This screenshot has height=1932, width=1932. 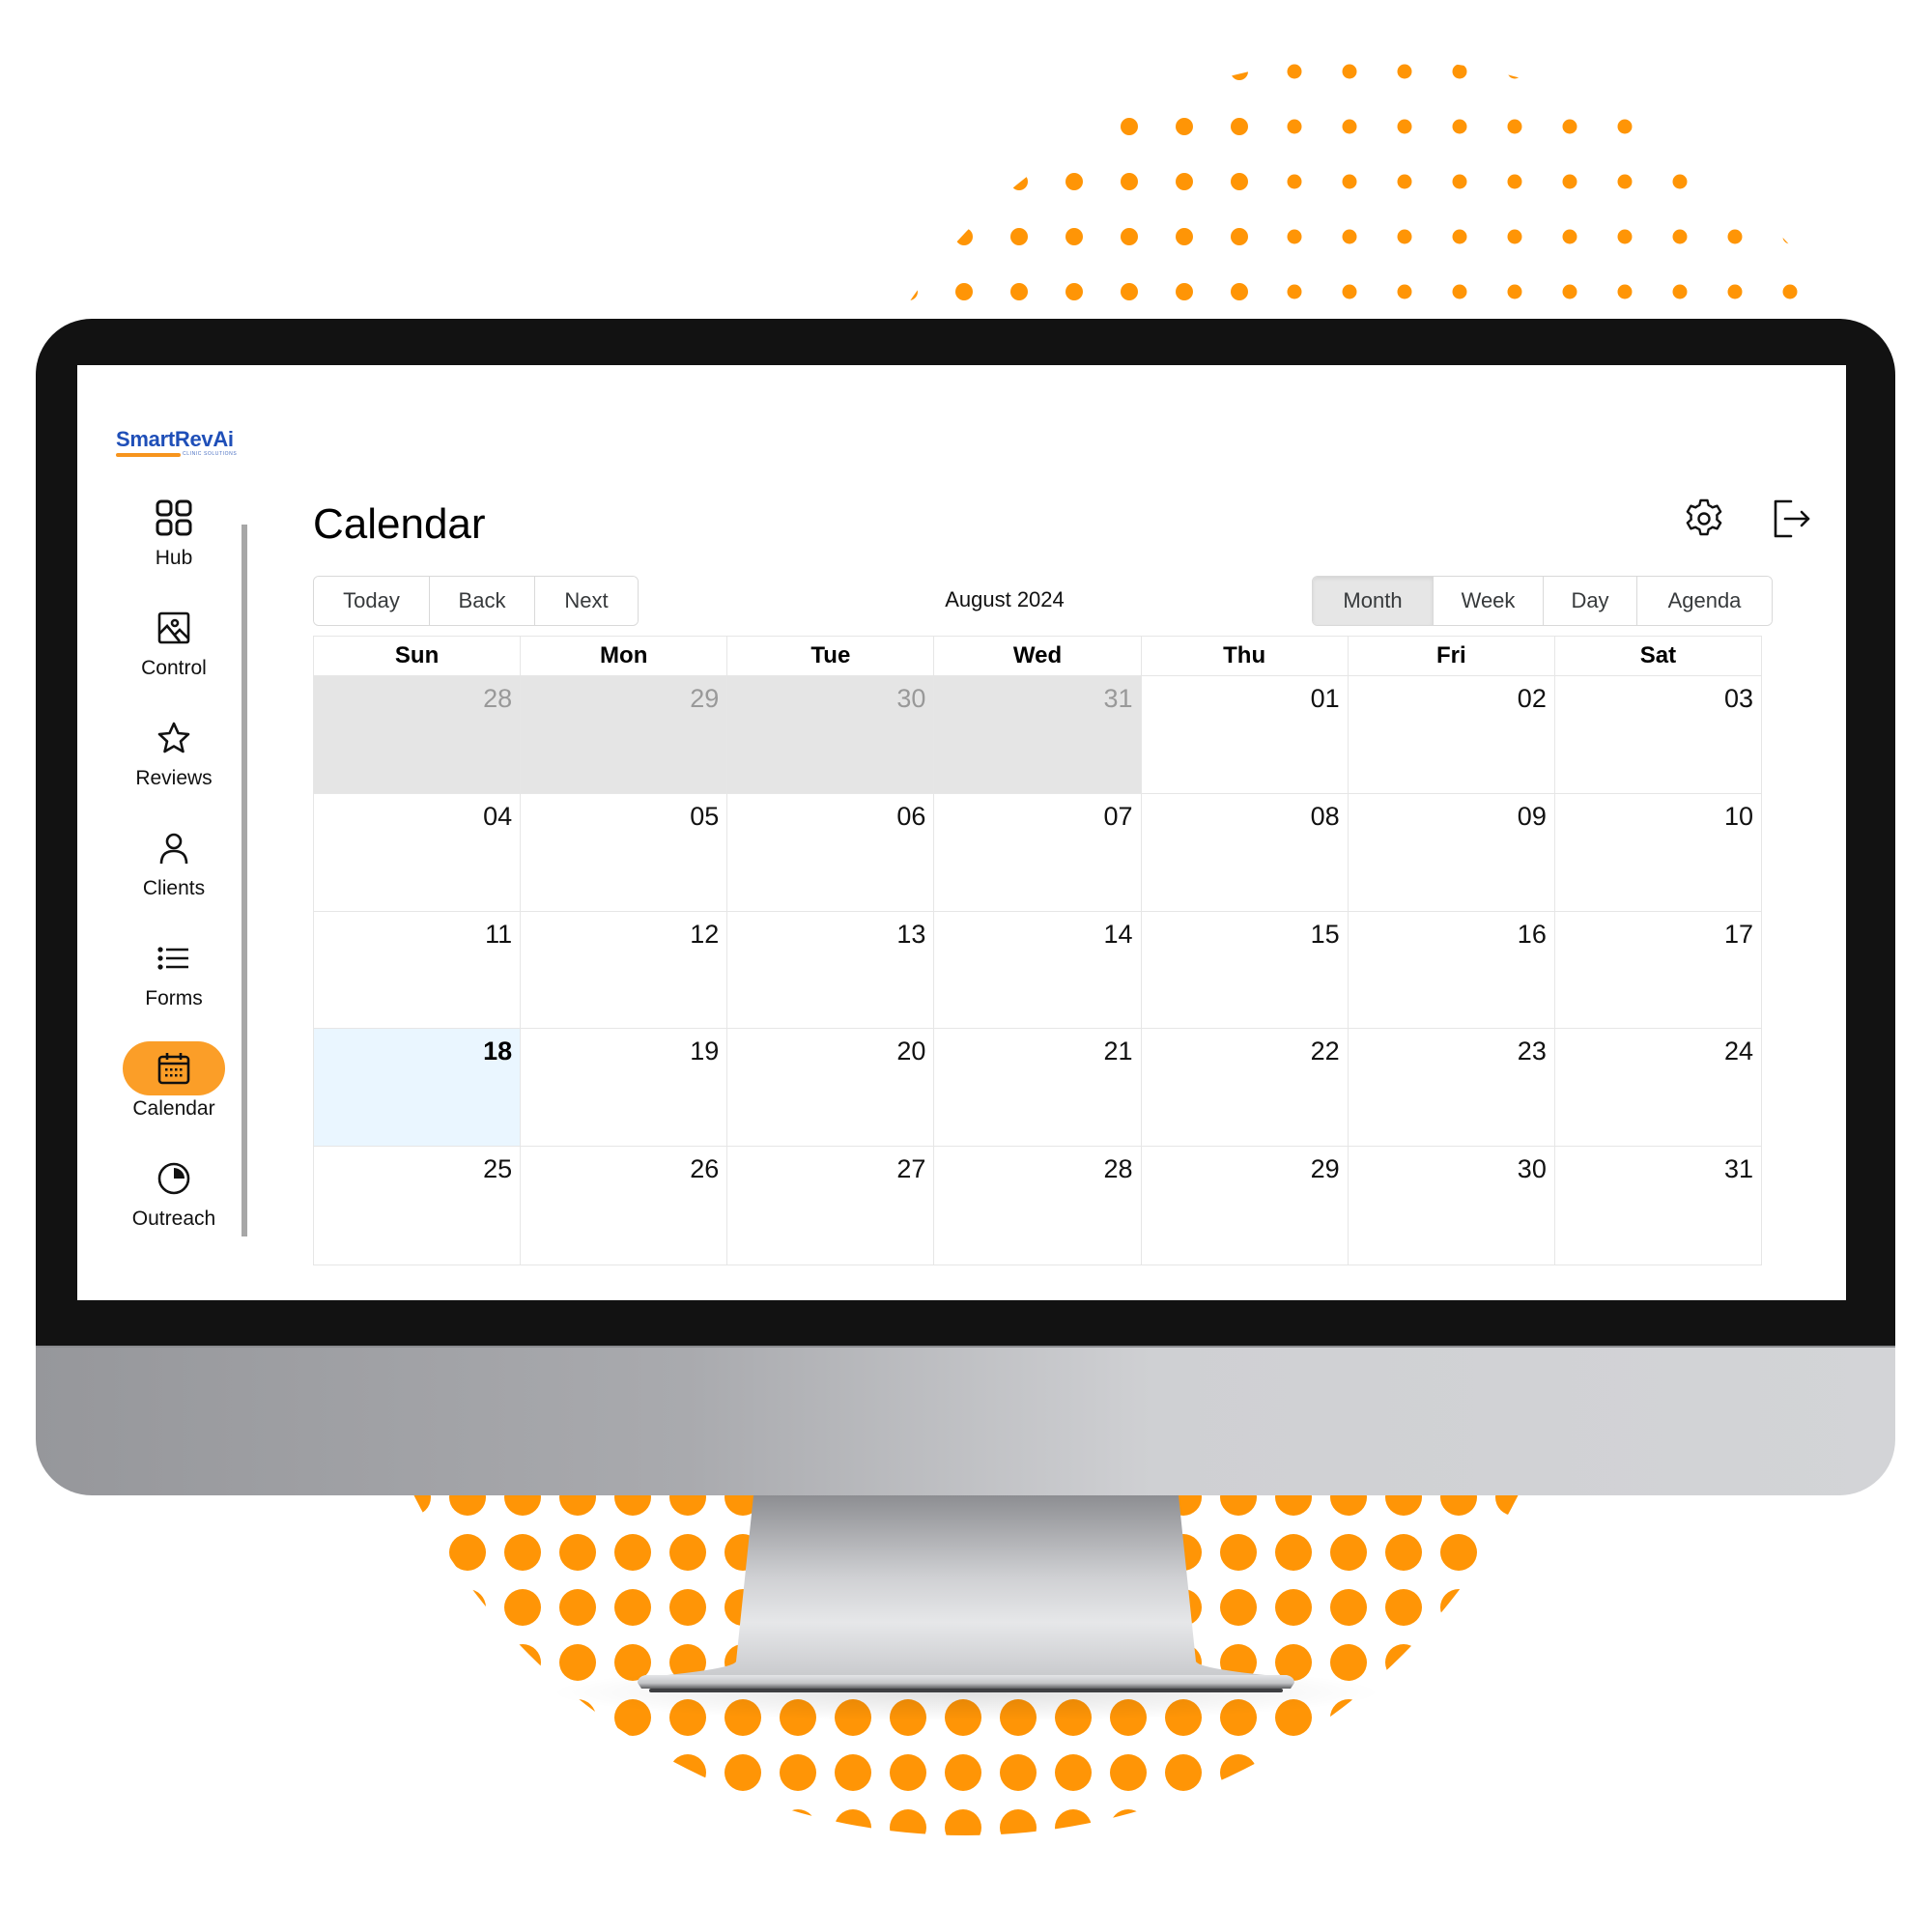 I want to click on view-agenda-button: Agenda, so click(x=1704, y=601).